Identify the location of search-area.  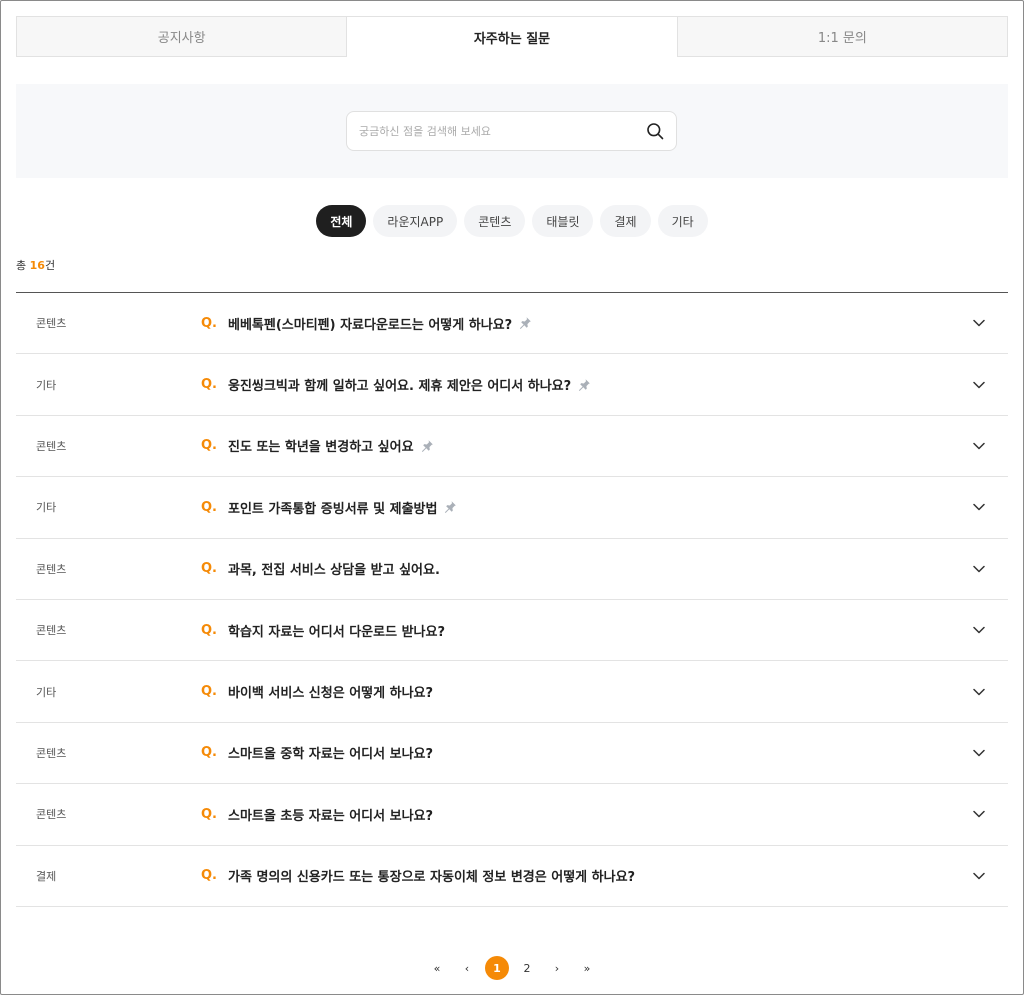
(512, 131).